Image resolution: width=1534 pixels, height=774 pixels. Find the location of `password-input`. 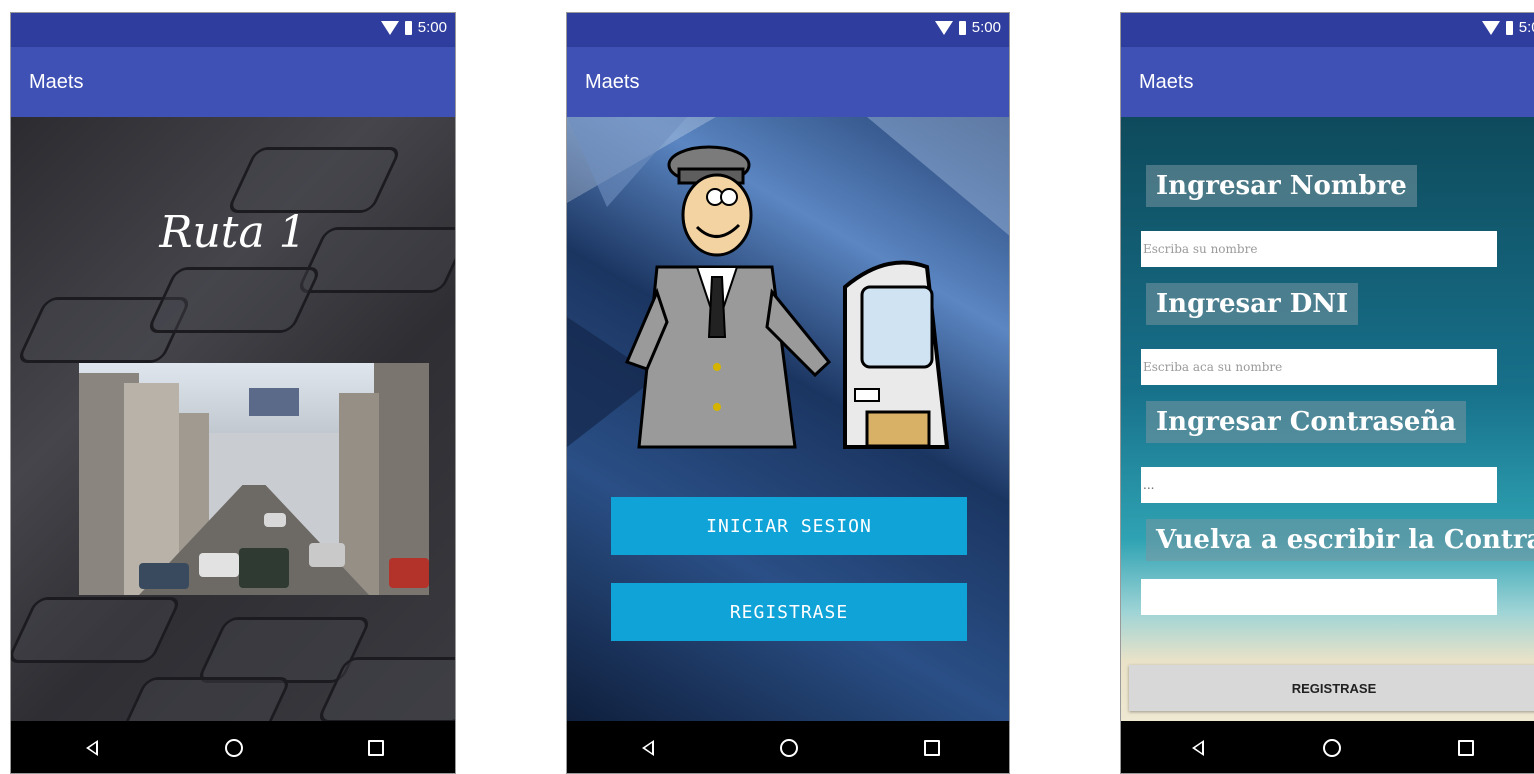

password-input is located at coordinates (1319, 485).